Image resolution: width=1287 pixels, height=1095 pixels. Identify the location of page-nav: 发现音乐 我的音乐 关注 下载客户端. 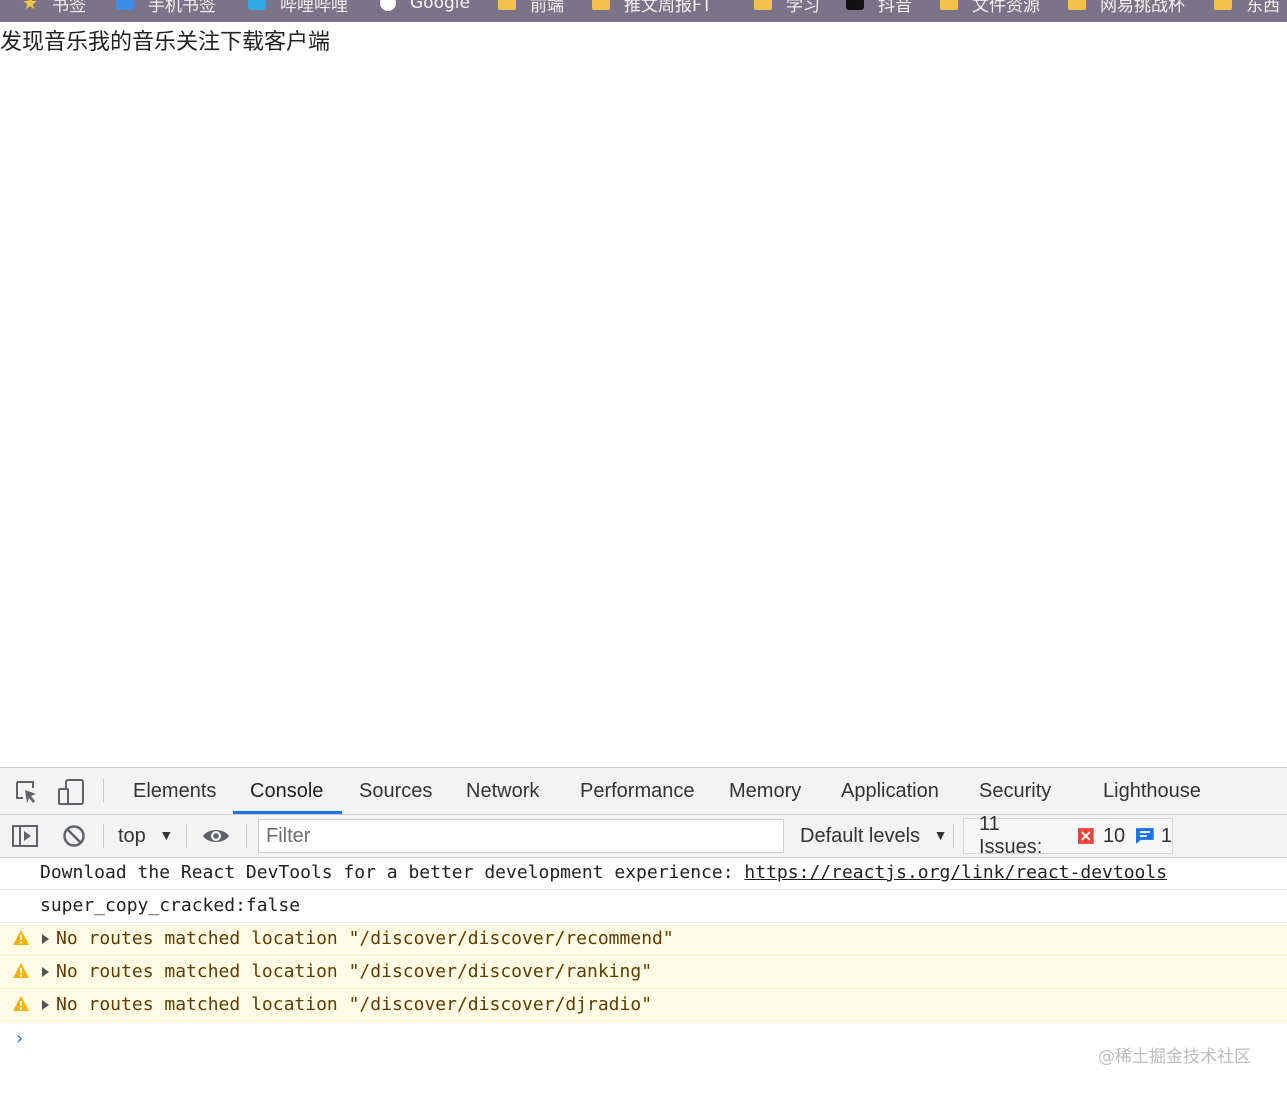
(165, 40).